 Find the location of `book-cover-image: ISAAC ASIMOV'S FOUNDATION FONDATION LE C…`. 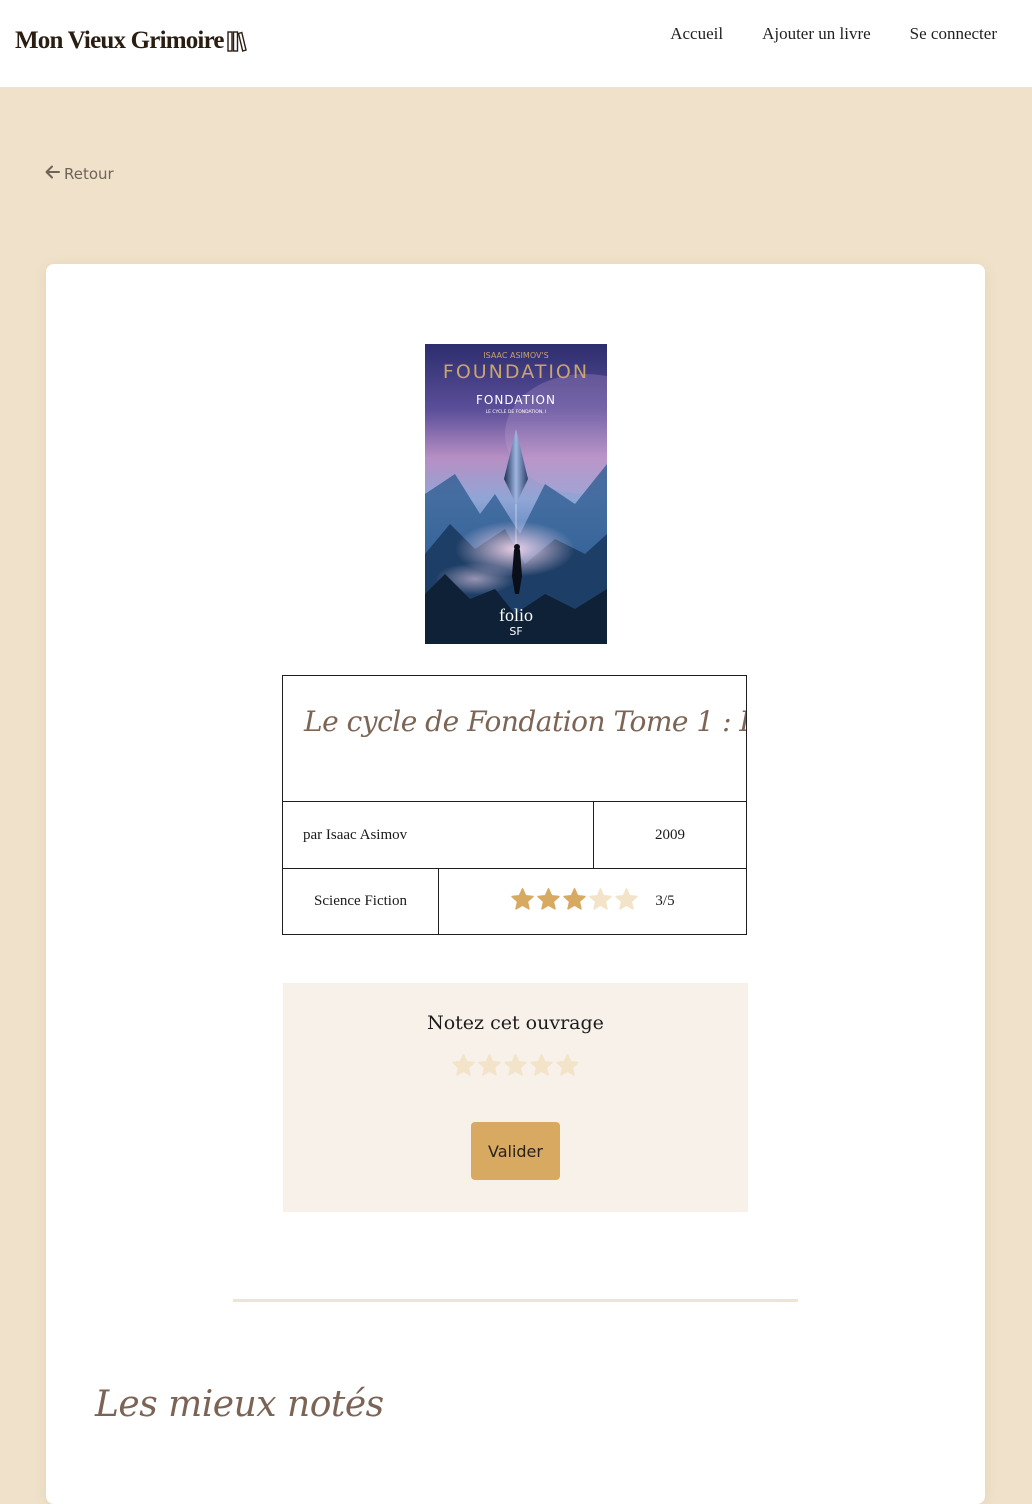

book-cover-image: ISAAC ASIMOV'S FOUNDATION FONDATION LE C… is located at coordinates (516, 494).